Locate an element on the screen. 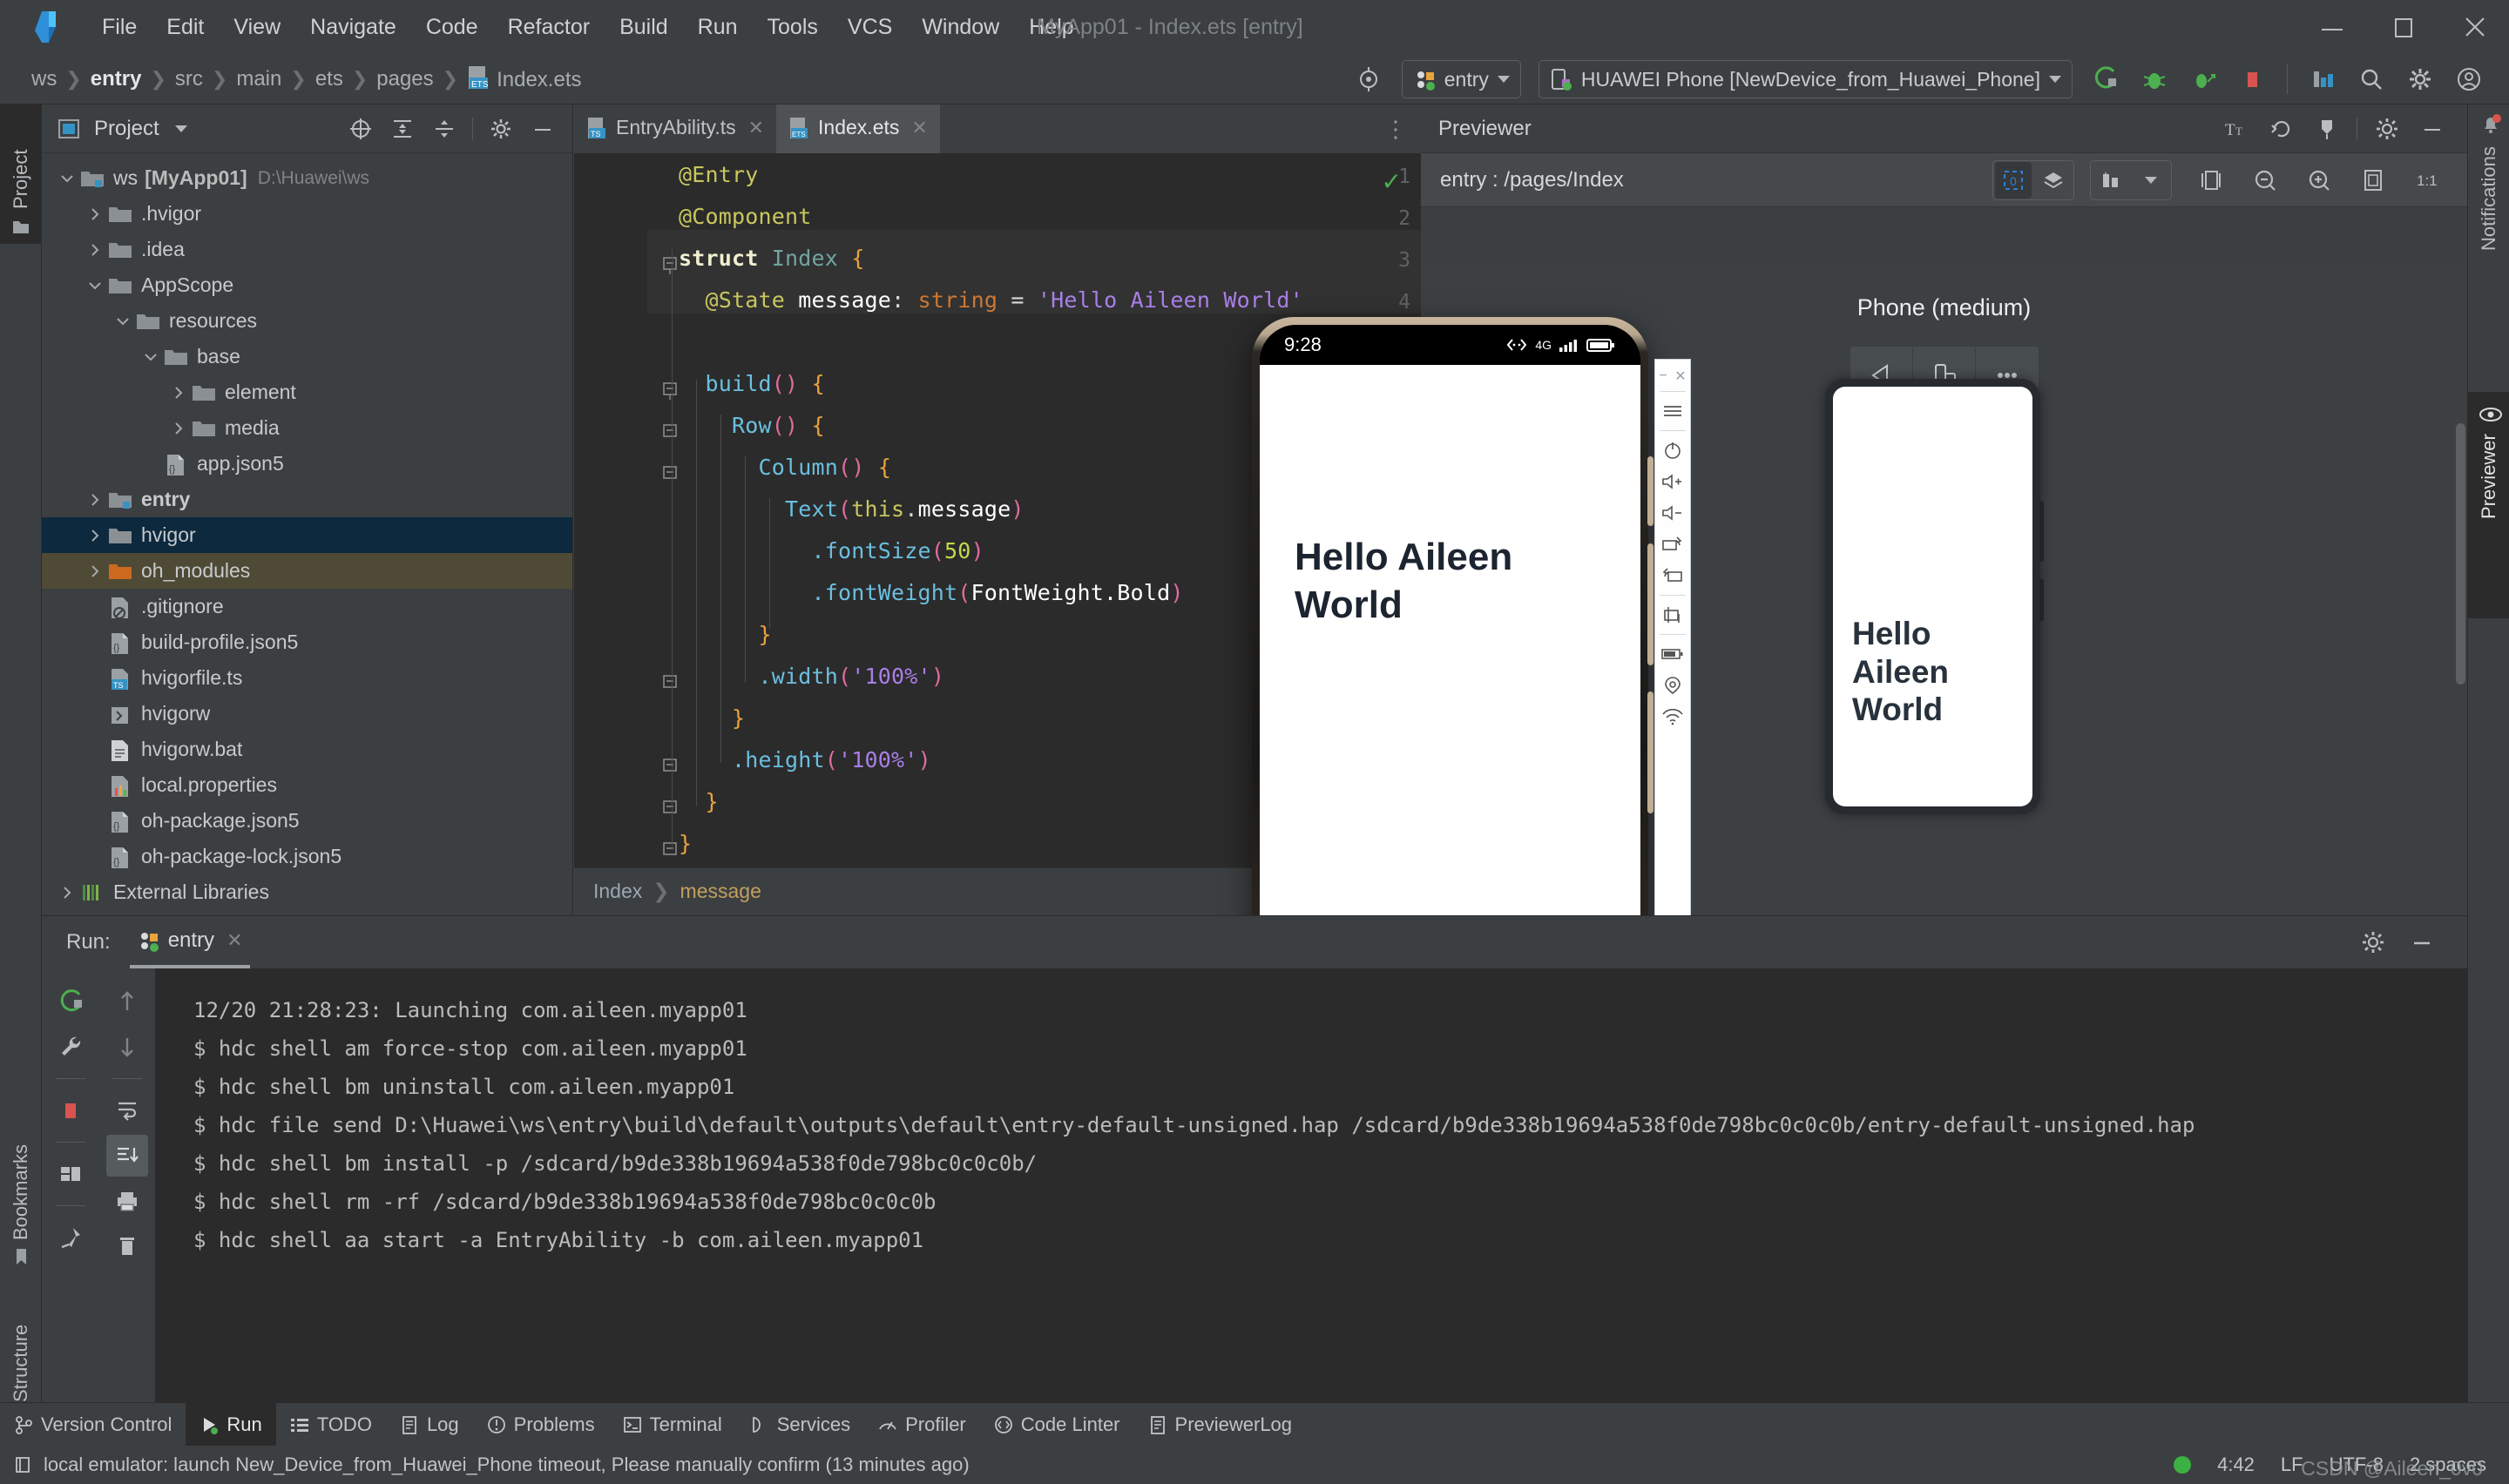  ok-check-icon: ✓ is located at coordinates (1392, 181).